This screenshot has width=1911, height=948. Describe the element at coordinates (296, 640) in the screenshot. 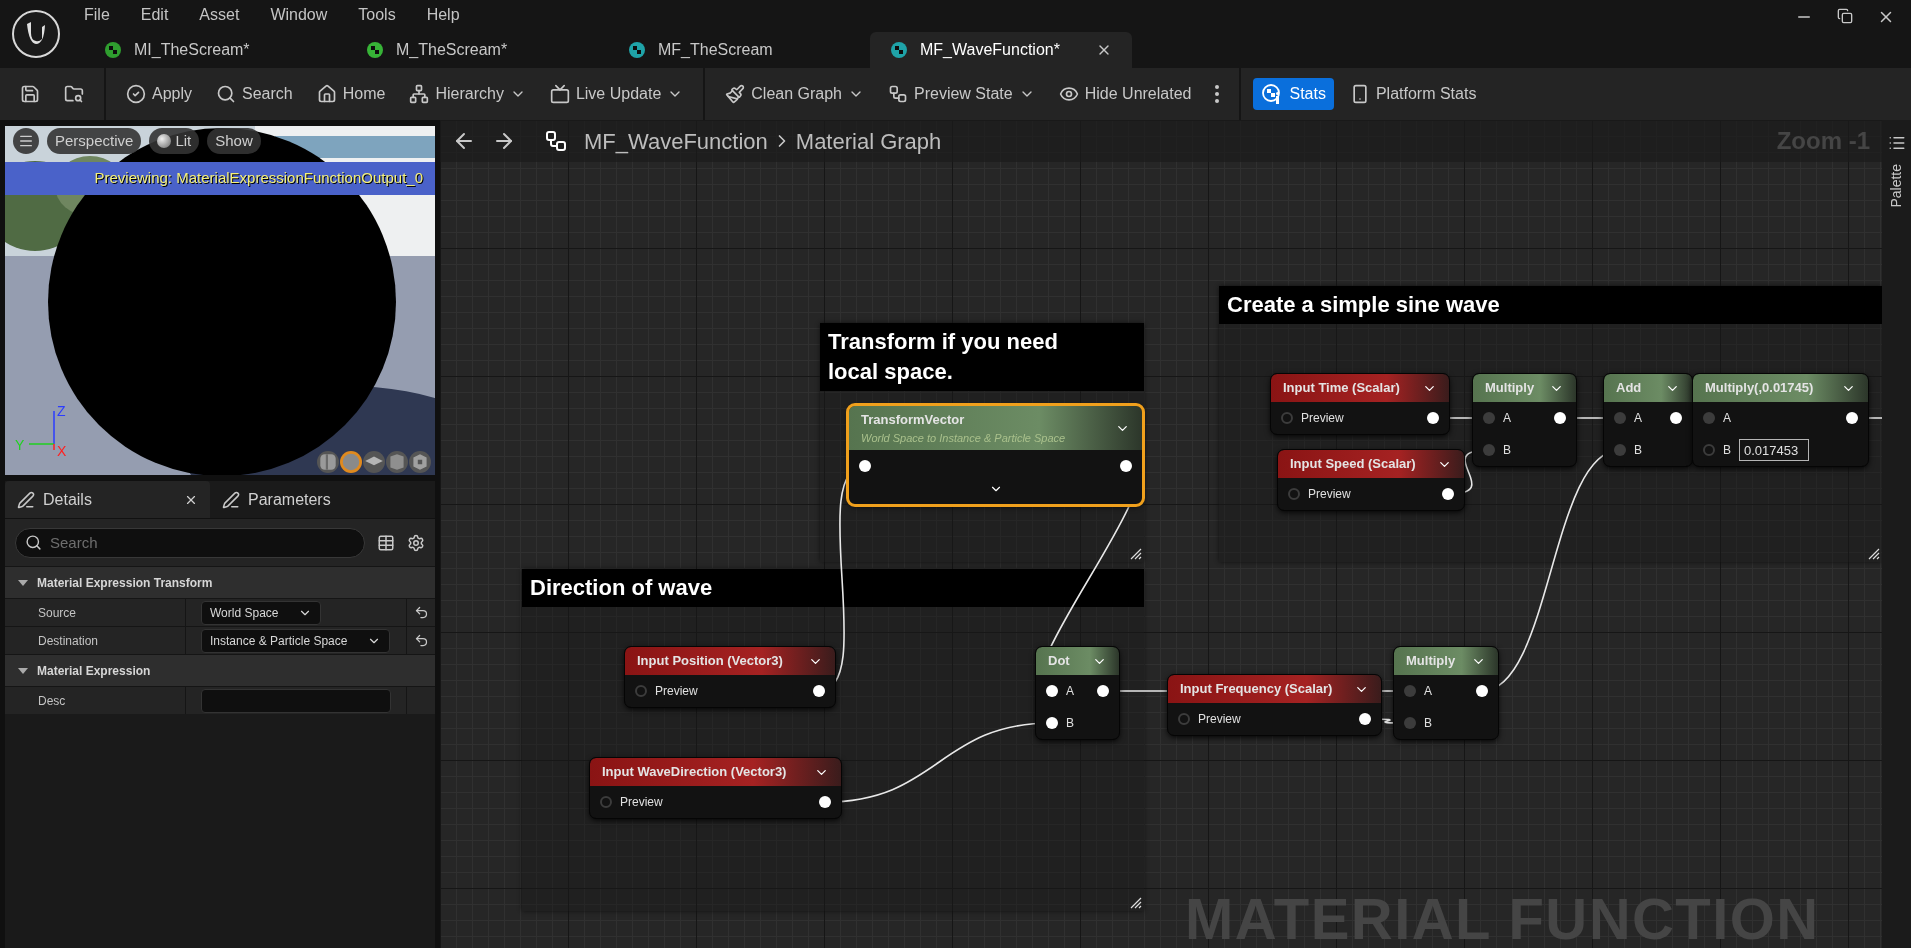

I see `dropdown: Instance & Particle Space` at that location.